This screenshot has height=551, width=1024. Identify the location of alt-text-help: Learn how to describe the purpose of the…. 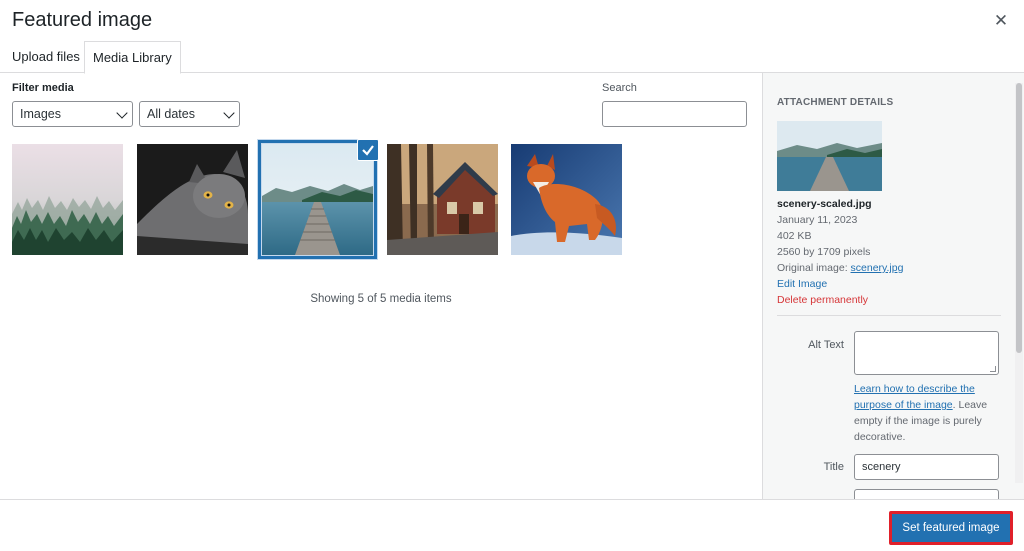
(921, 413).